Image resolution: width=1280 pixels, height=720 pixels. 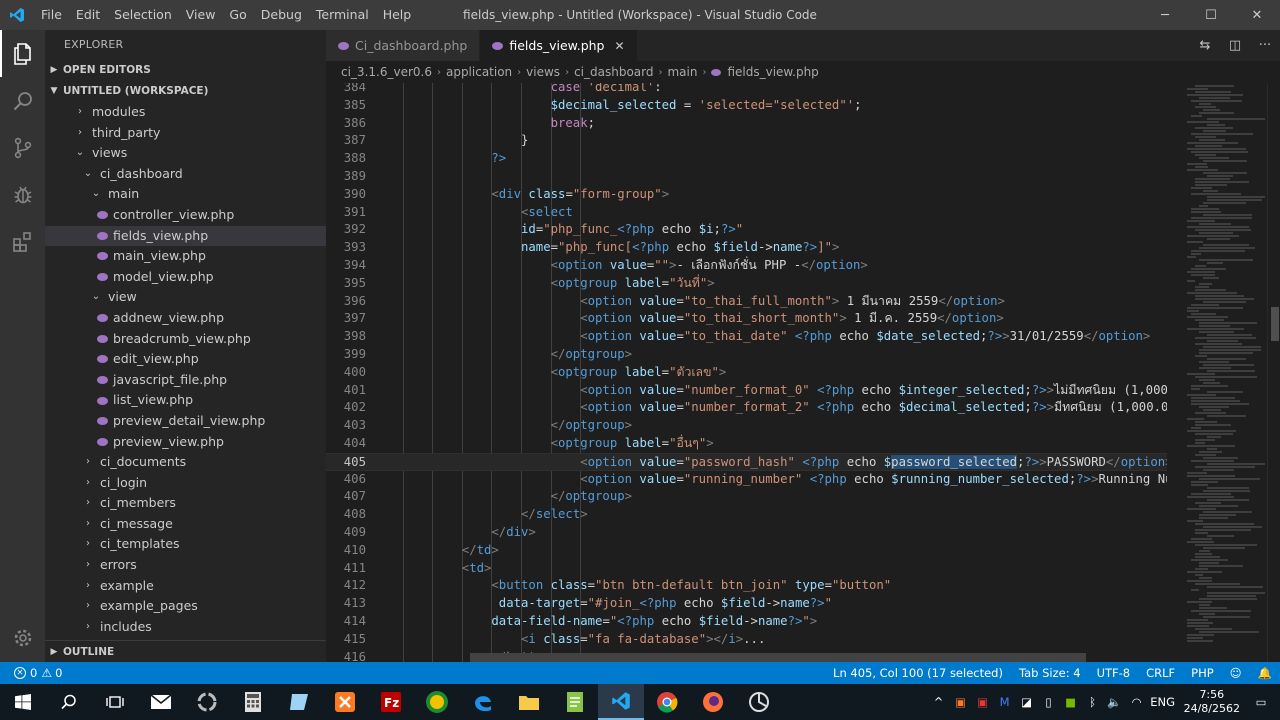 What do you see at coordinates (22, 638) in the screenshot?
I see `manage-gear-icon` at bounding box center [22, 638].